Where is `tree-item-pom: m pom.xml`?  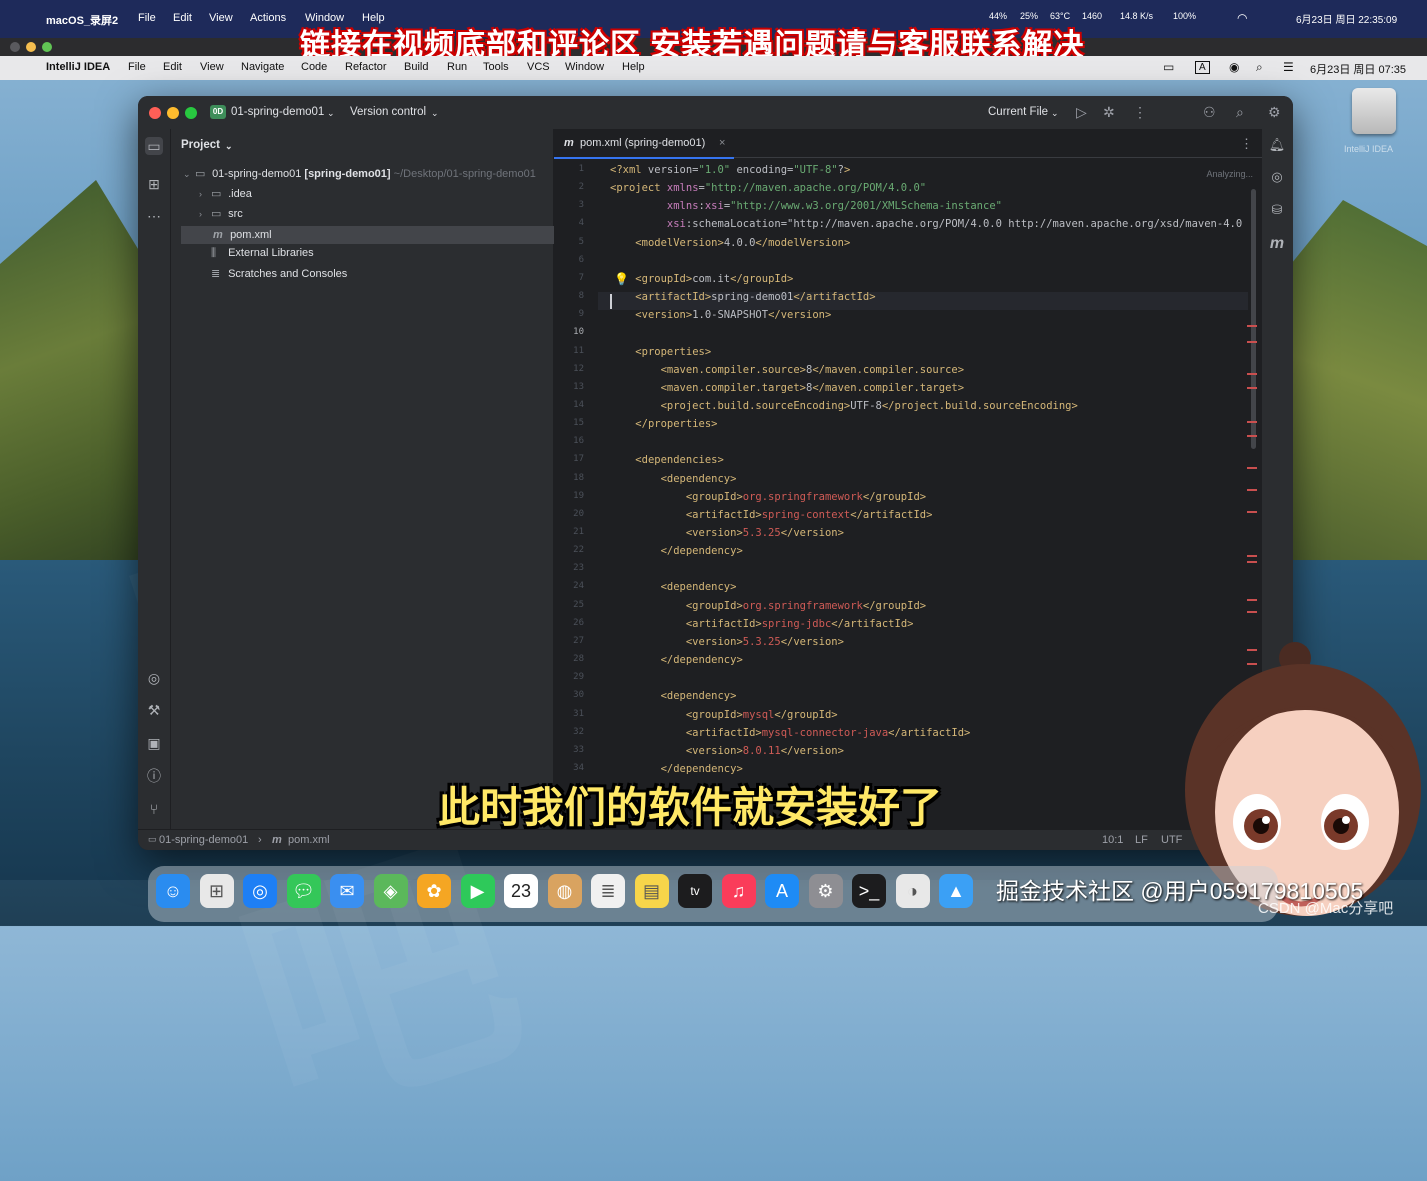 tree-item-pom: m pom.xml is located at coordinates (377, 235).